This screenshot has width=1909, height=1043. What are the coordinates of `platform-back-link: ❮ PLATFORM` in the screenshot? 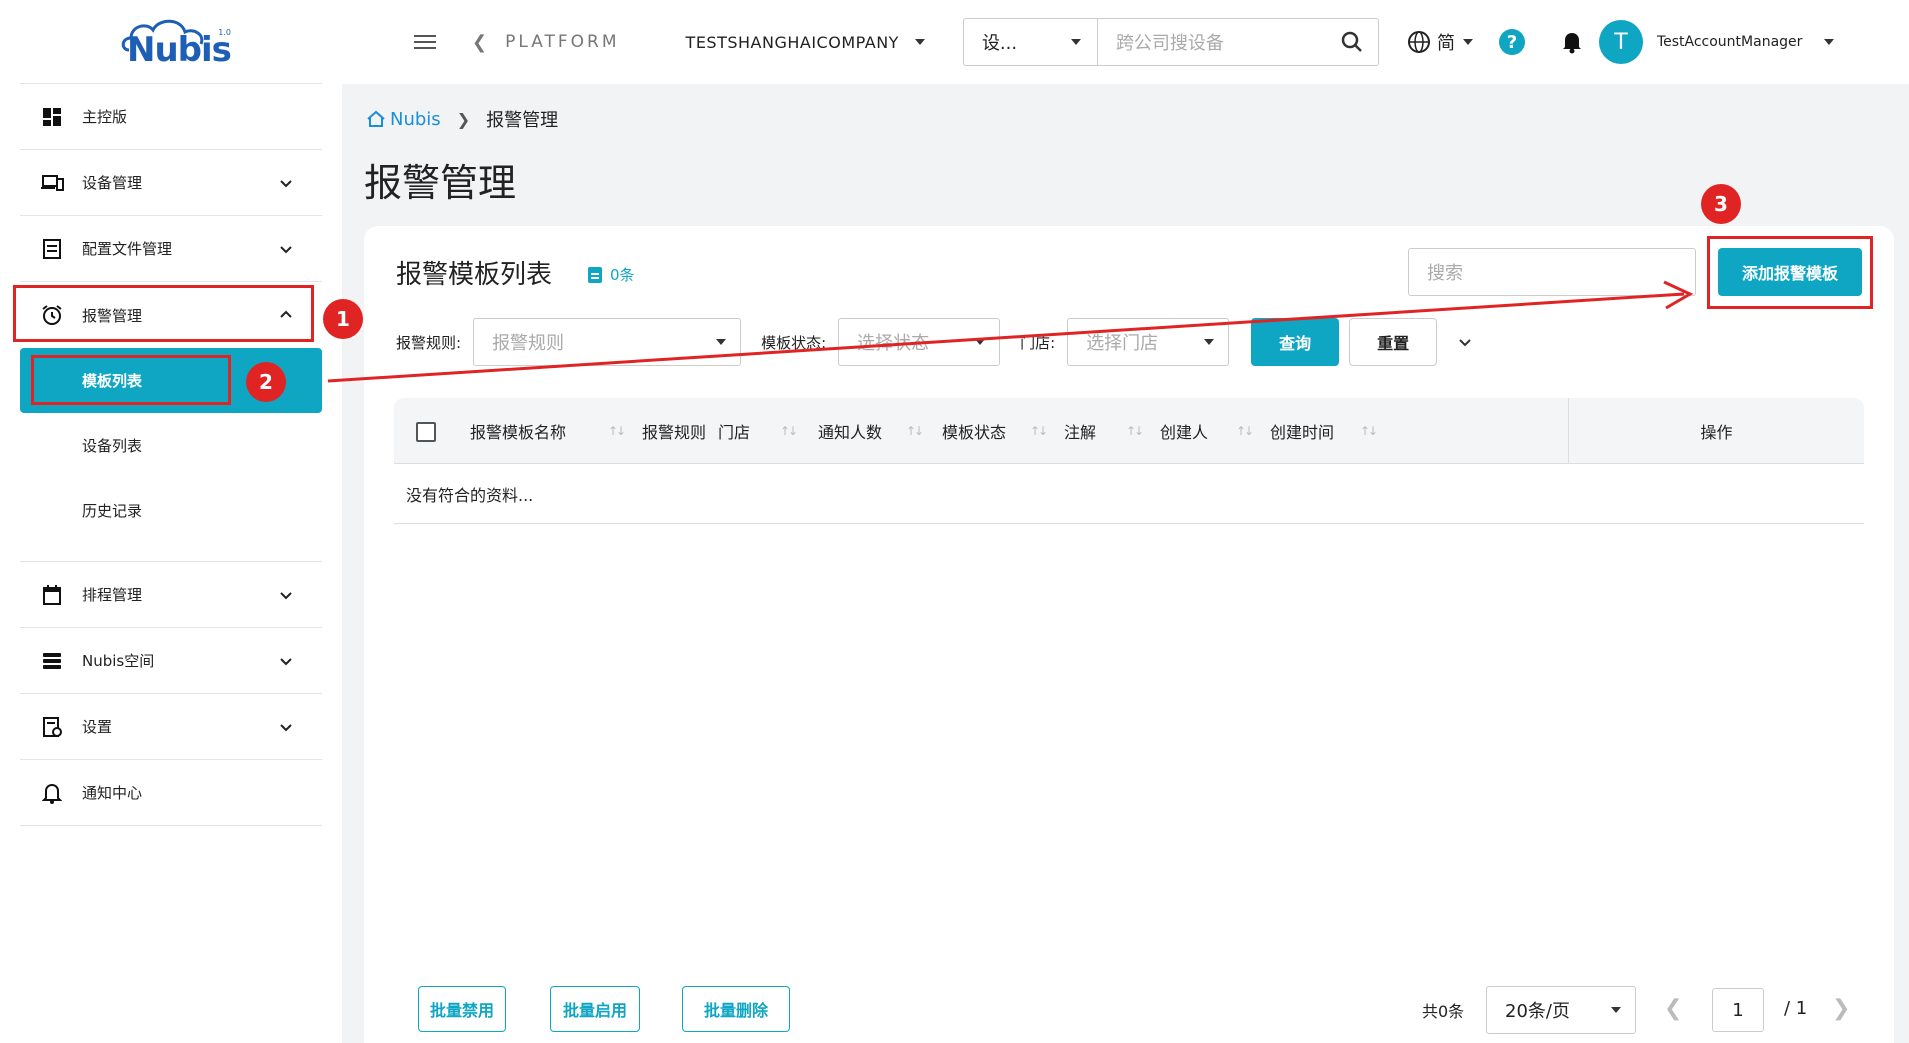 It's located at (546, 42).